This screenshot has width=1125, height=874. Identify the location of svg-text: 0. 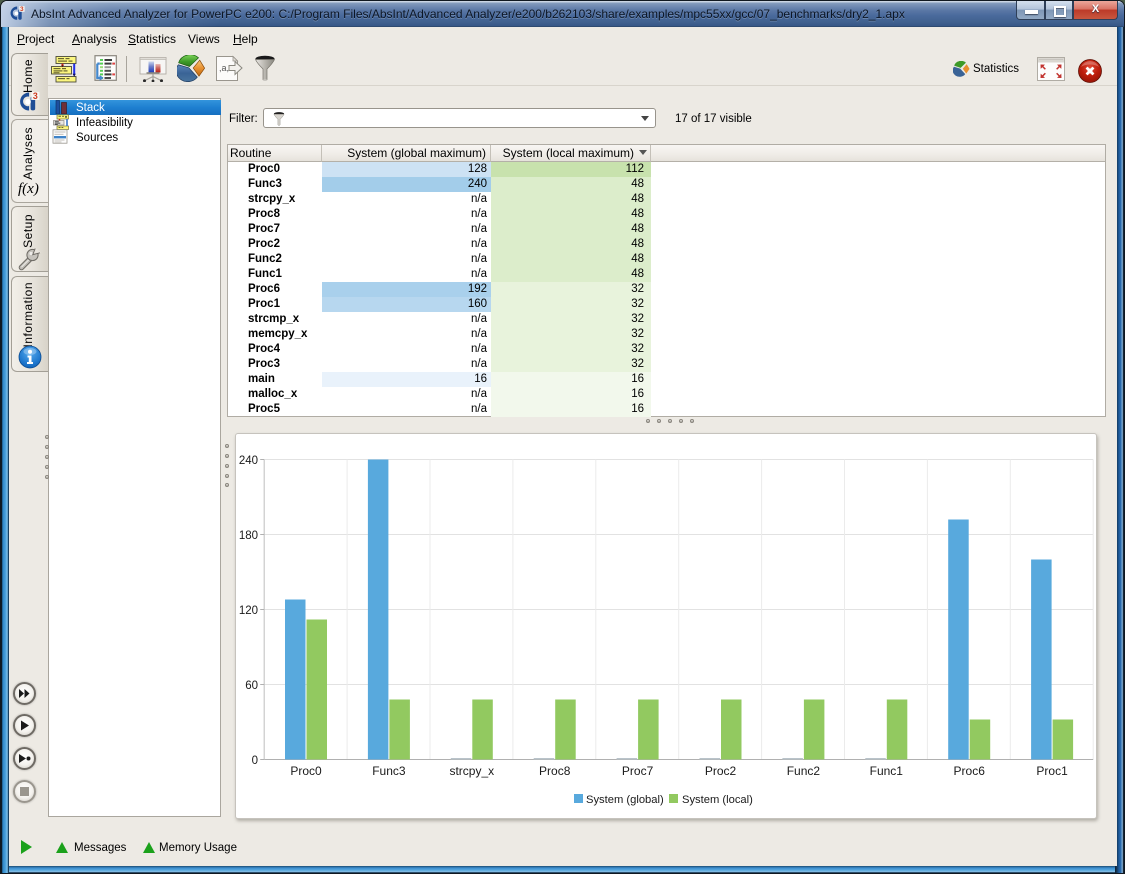
(255, 761).